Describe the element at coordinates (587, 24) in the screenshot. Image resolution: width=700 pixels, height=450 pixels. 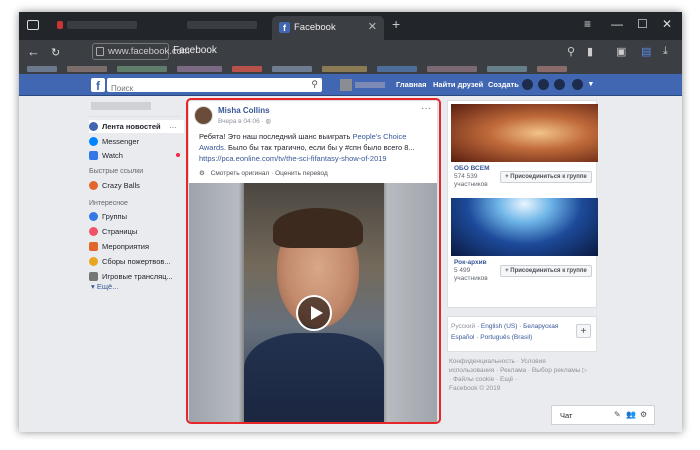
I see `menu-icon: ≡` at that location.